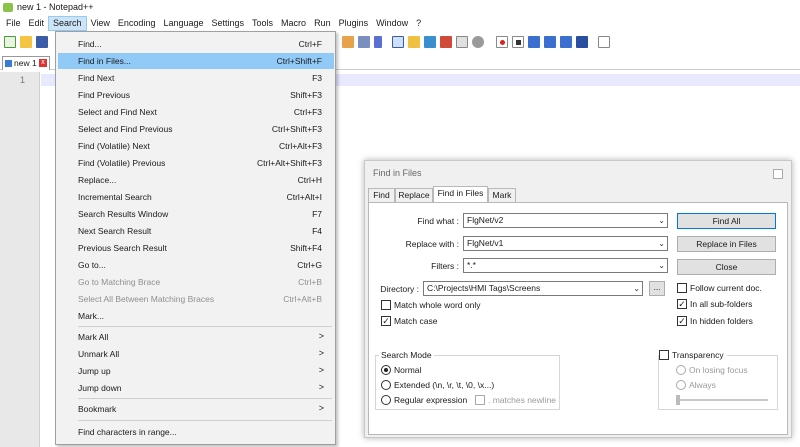  What do you see at coordinates (10, 42) in the screenshot?
I see `new-file-icon` at bounding box center [10, 42].